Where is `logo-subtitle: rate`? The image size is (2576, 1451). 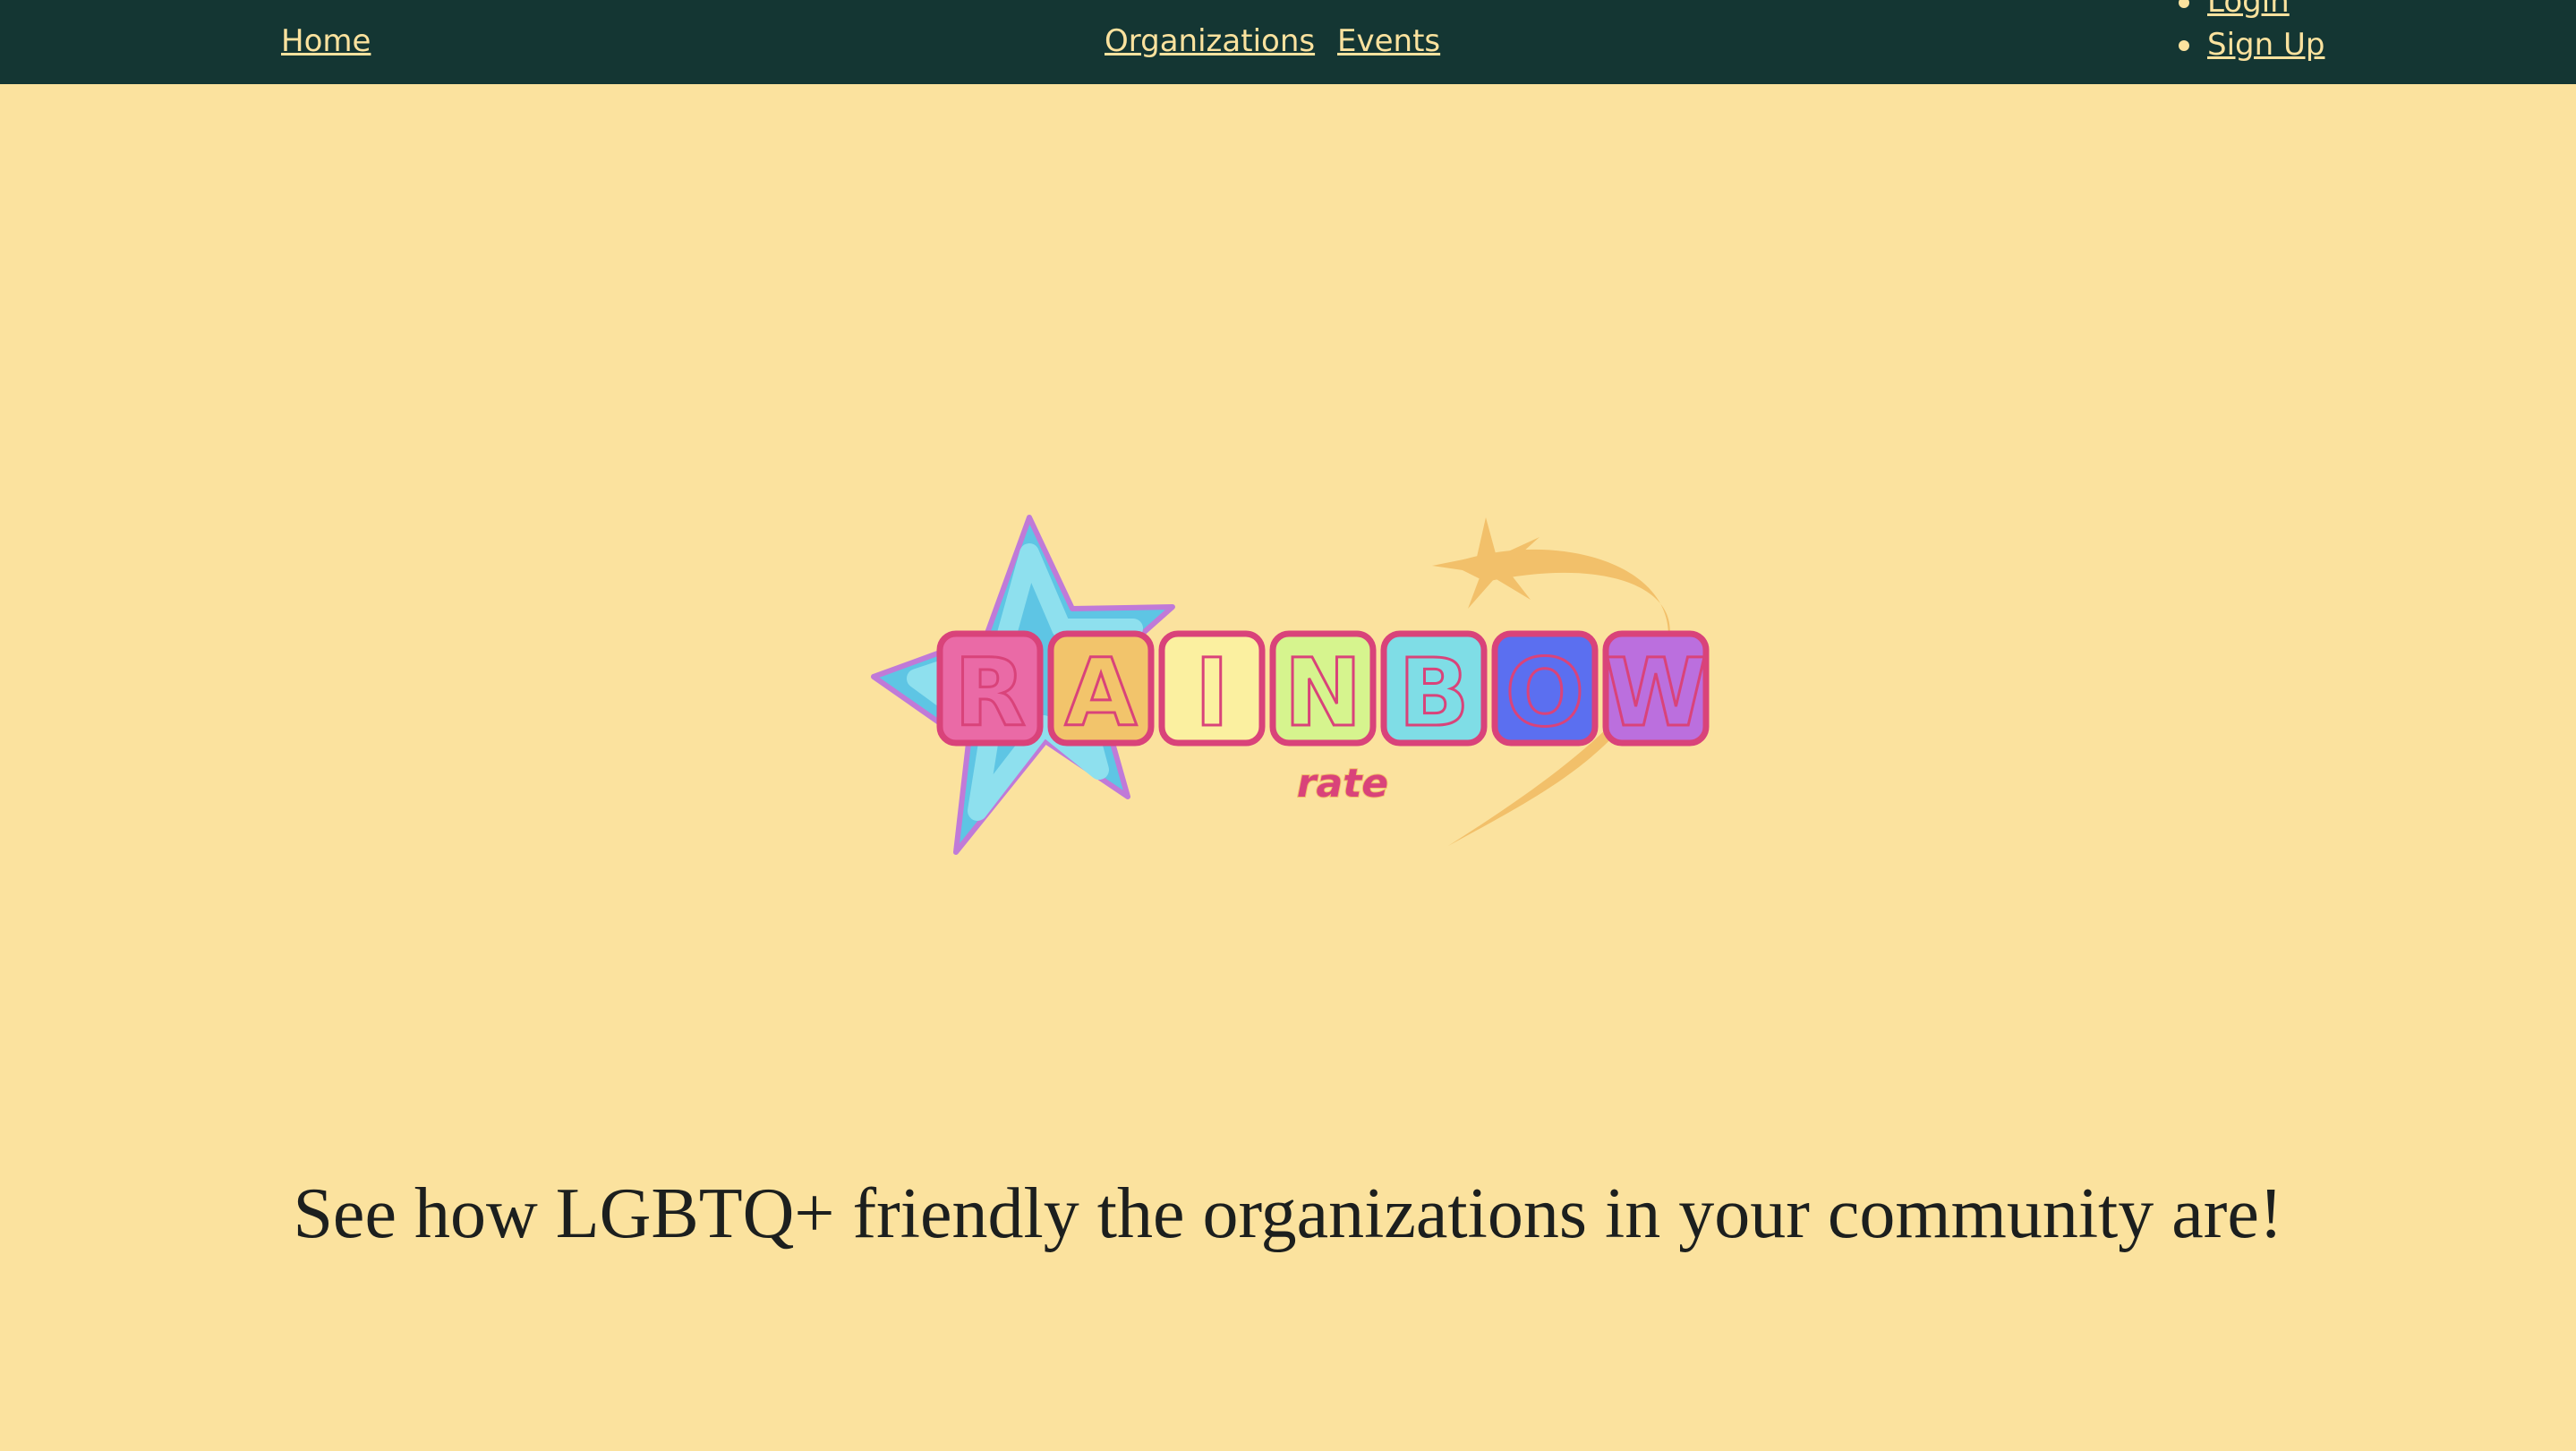
logo-subtitle: rate is located at coordinates (1342, 784).